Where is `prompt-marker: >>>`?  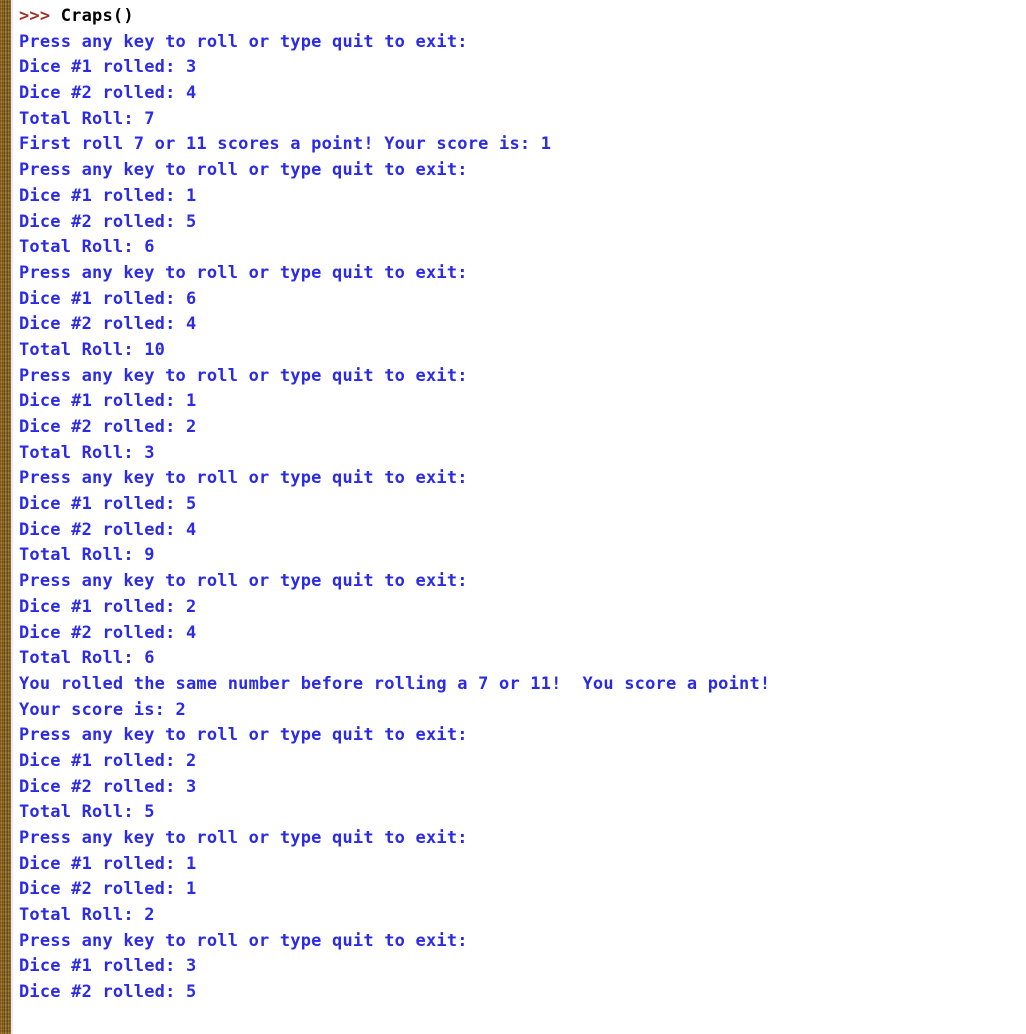
prompt-marker: >>> is located at coordinates (35, 16).